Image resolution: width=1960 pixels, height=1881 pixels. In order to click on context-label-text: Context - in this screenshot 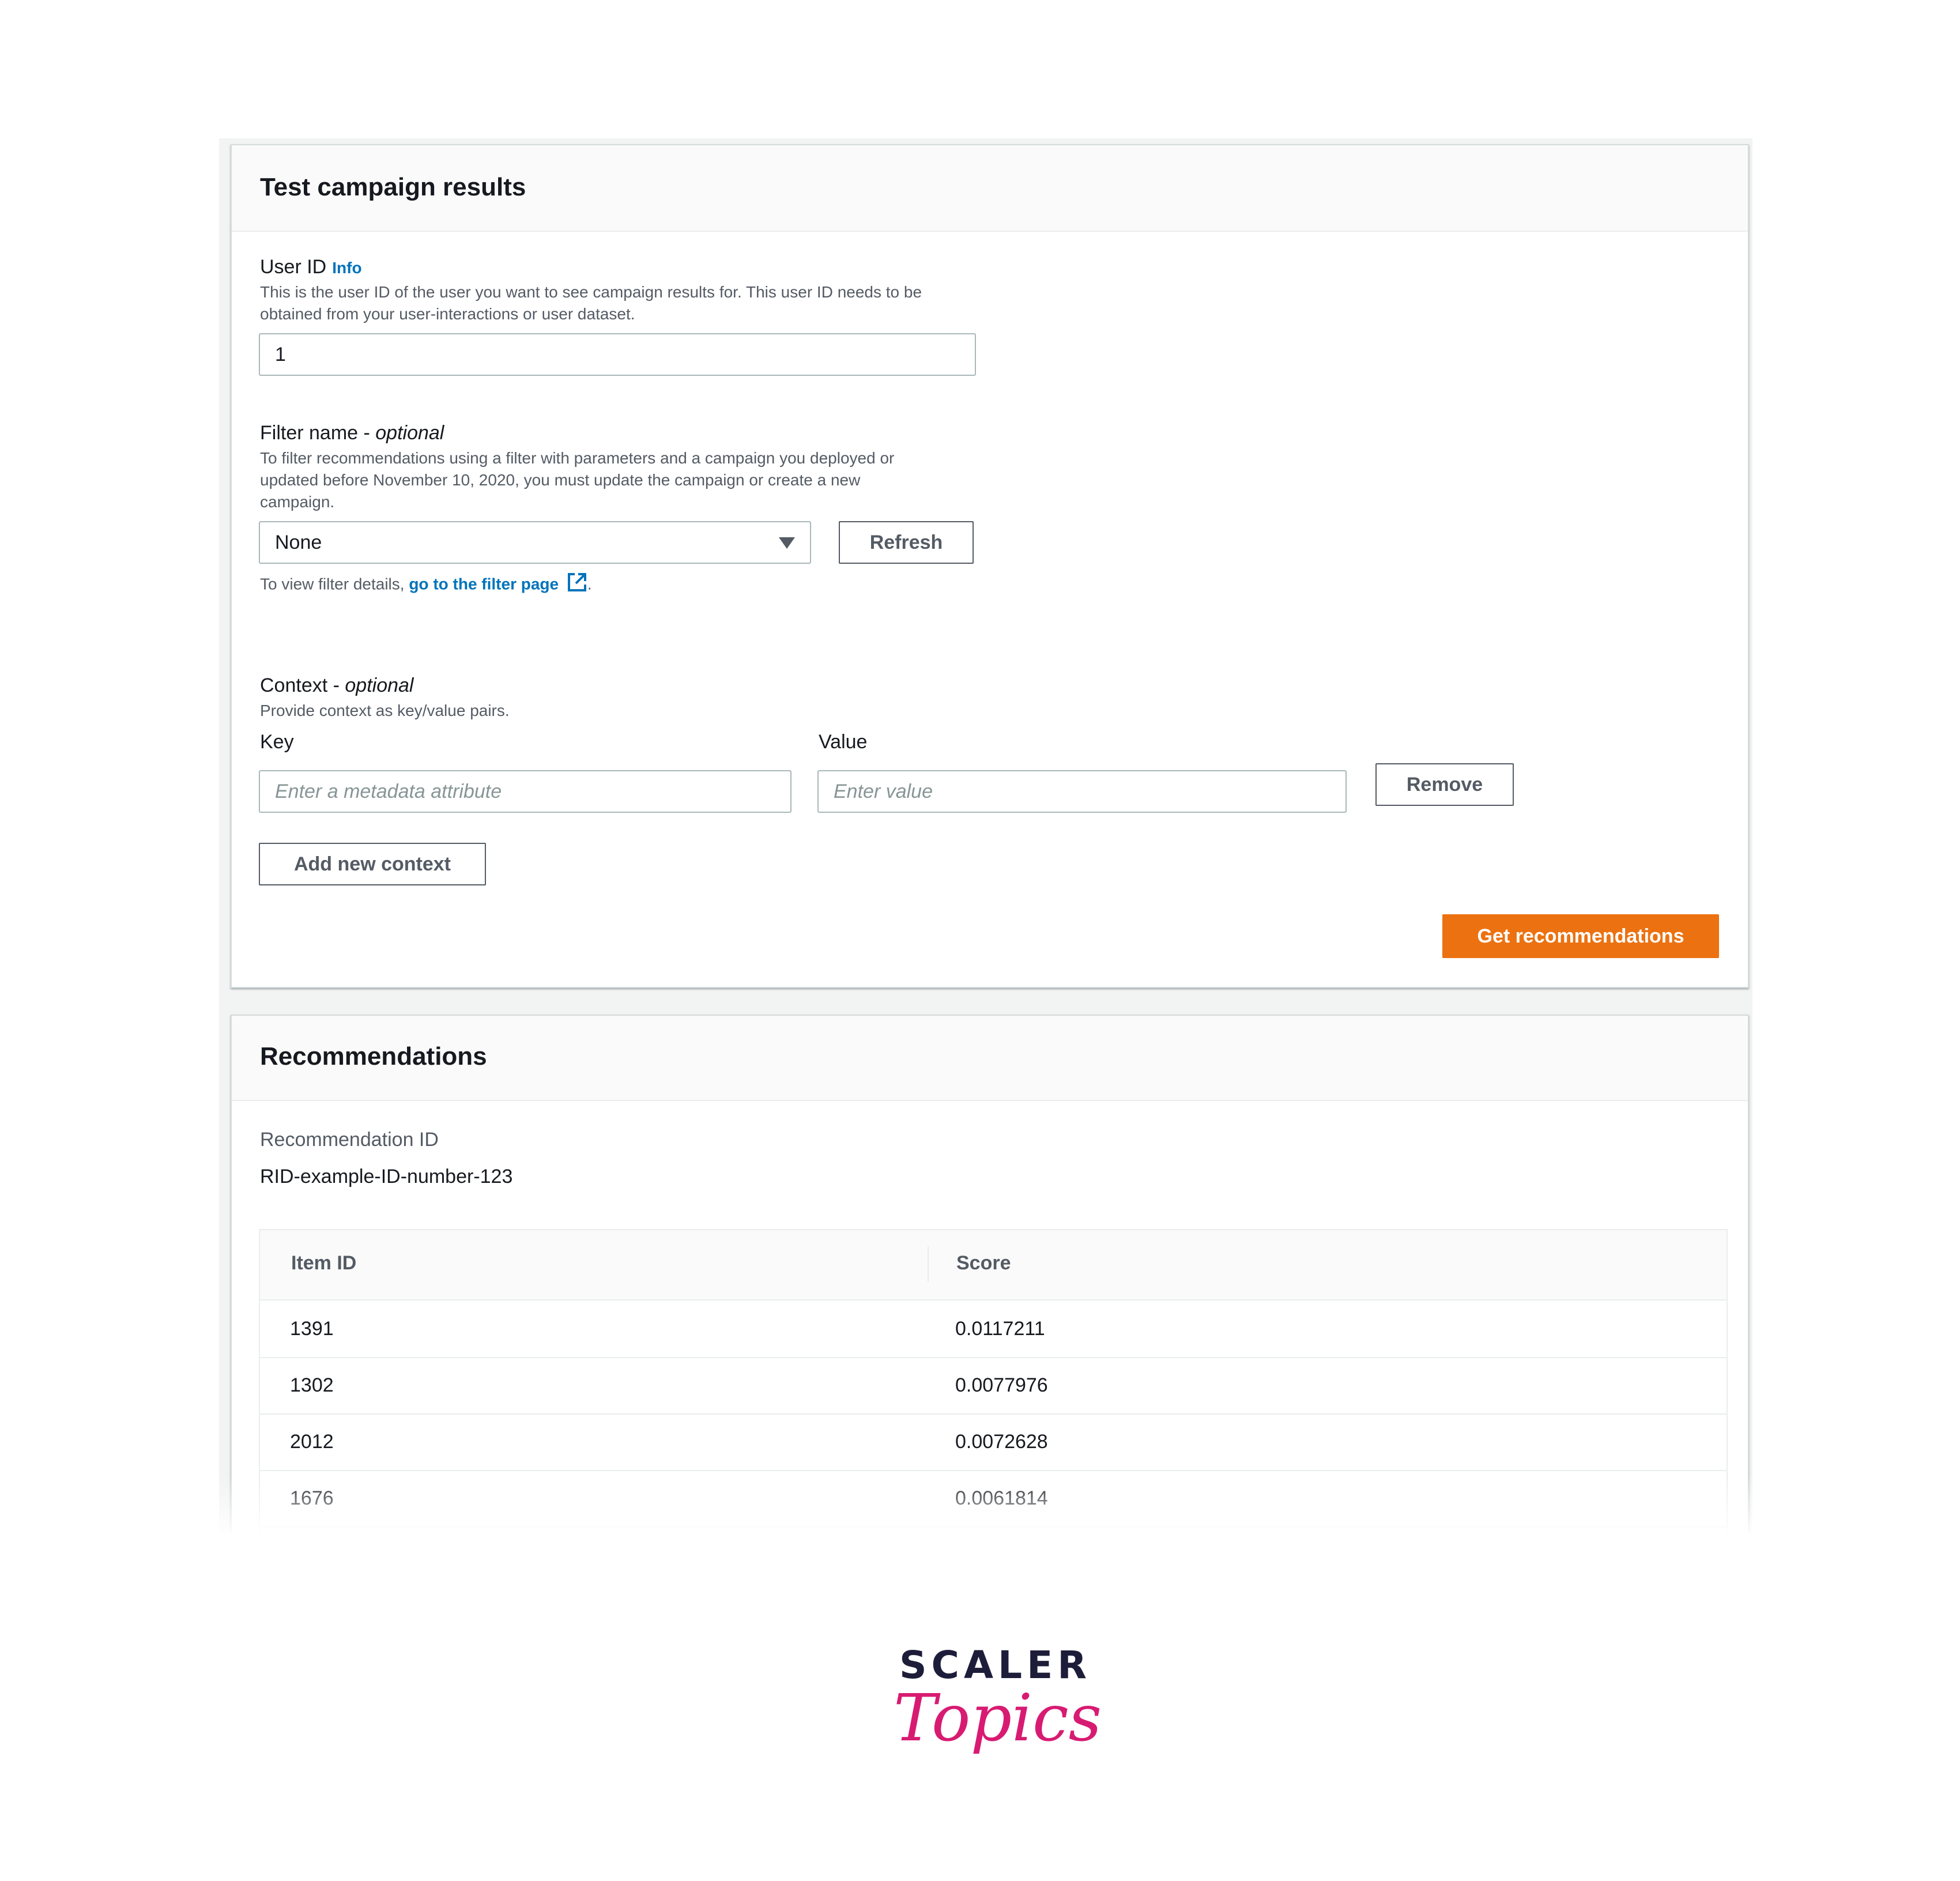, I will do `click(302, 685)`.